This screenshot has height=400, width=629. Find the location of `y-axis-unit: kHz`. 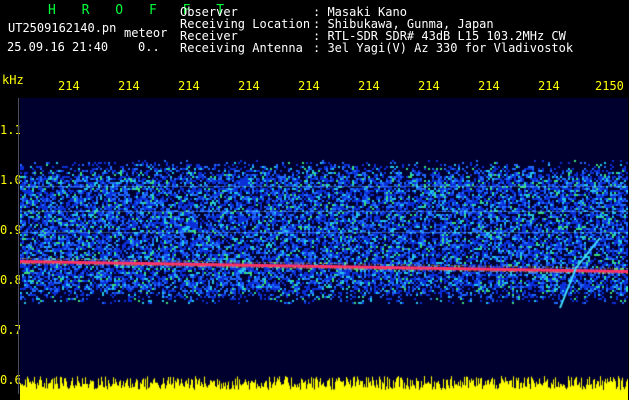

y-axis-unit: kHz is located at coordinates (13, 80).